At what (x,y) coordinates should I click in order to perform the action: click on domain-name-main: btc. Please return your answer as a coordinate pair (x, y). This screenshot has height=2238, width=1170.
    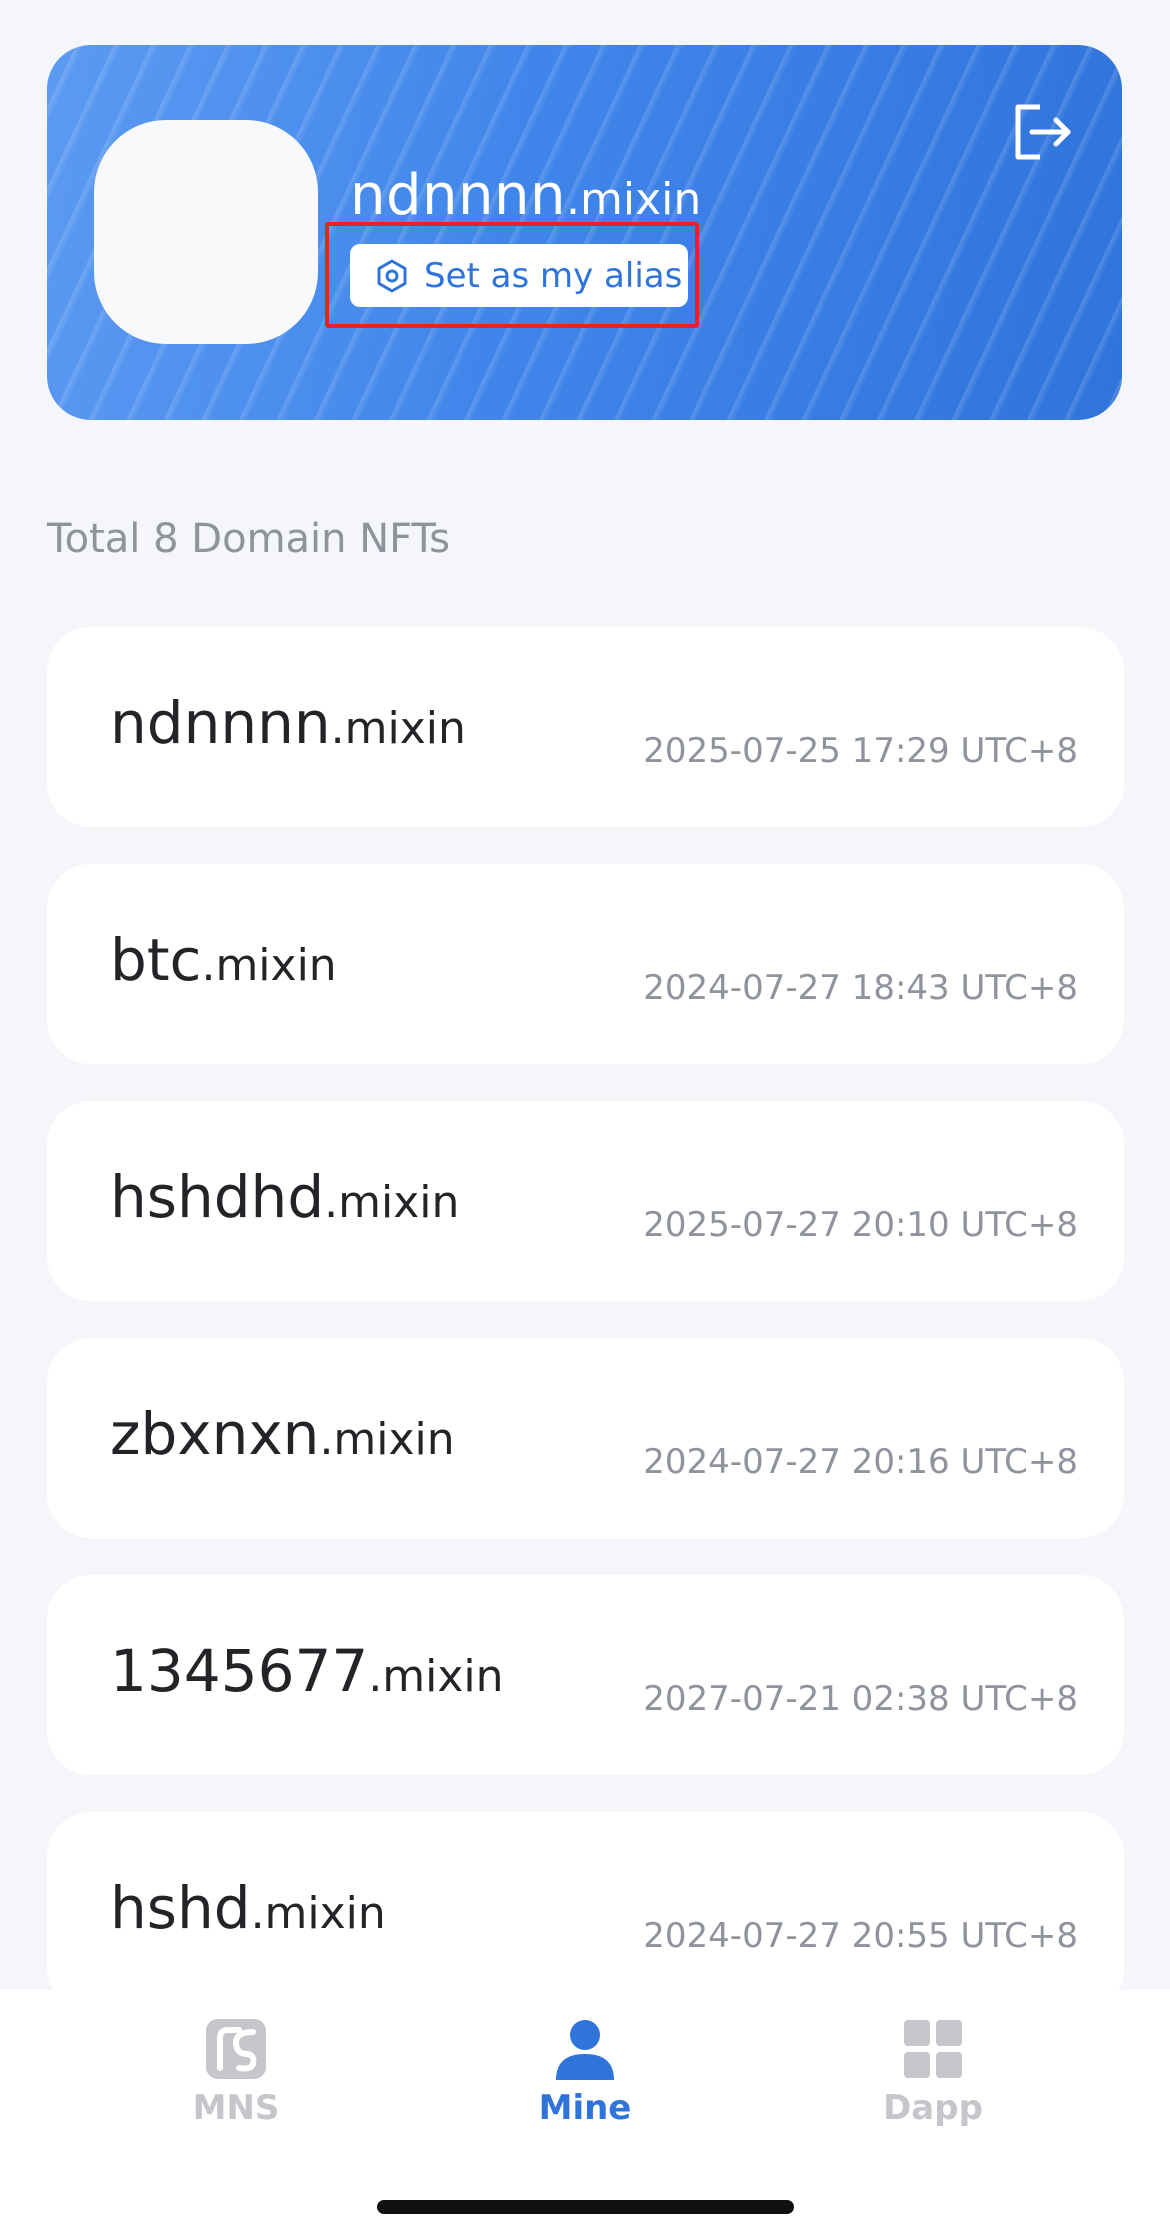
    Looking at the image, I should click on (156, 960).